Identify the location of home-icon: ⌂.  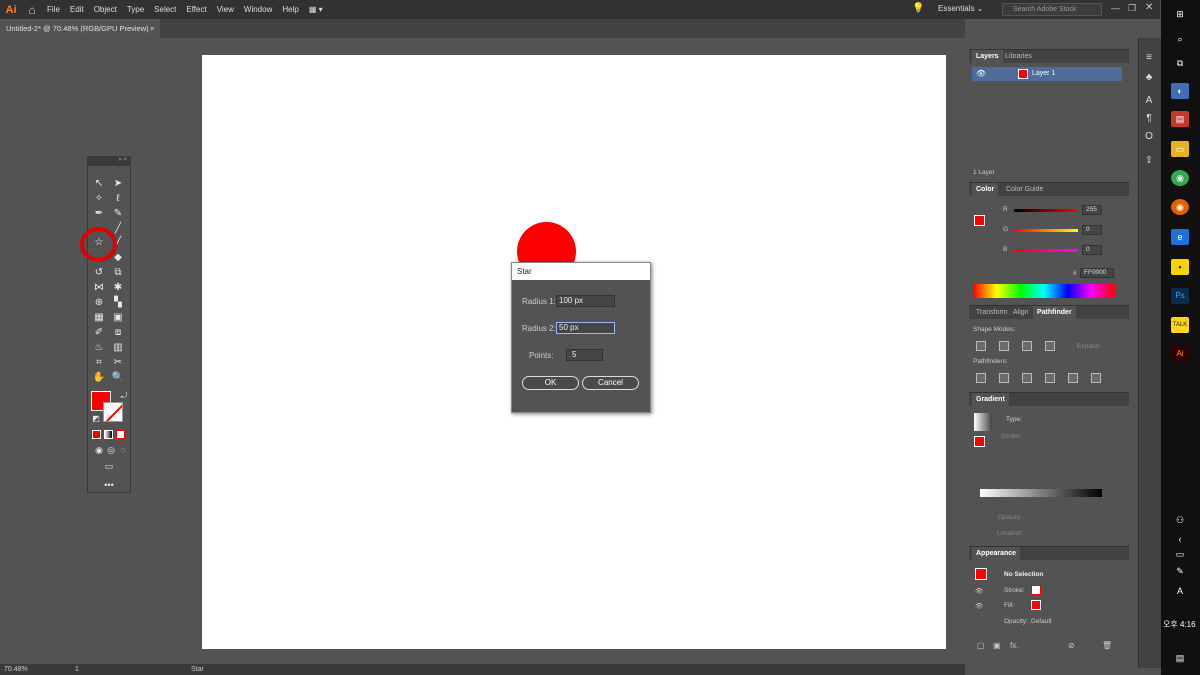
(32, 10).